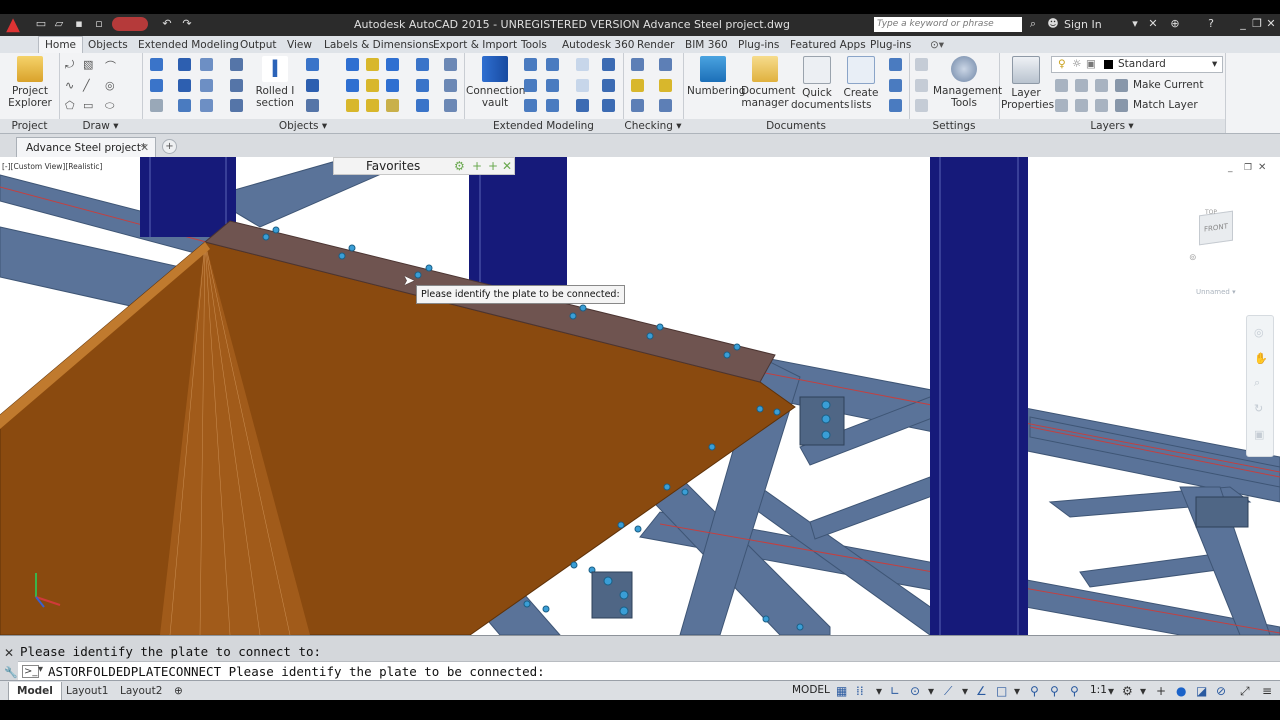 This screenshot has height=720, width=1280. I want to click on orbit-icon: ↻, so click(1258, 408).